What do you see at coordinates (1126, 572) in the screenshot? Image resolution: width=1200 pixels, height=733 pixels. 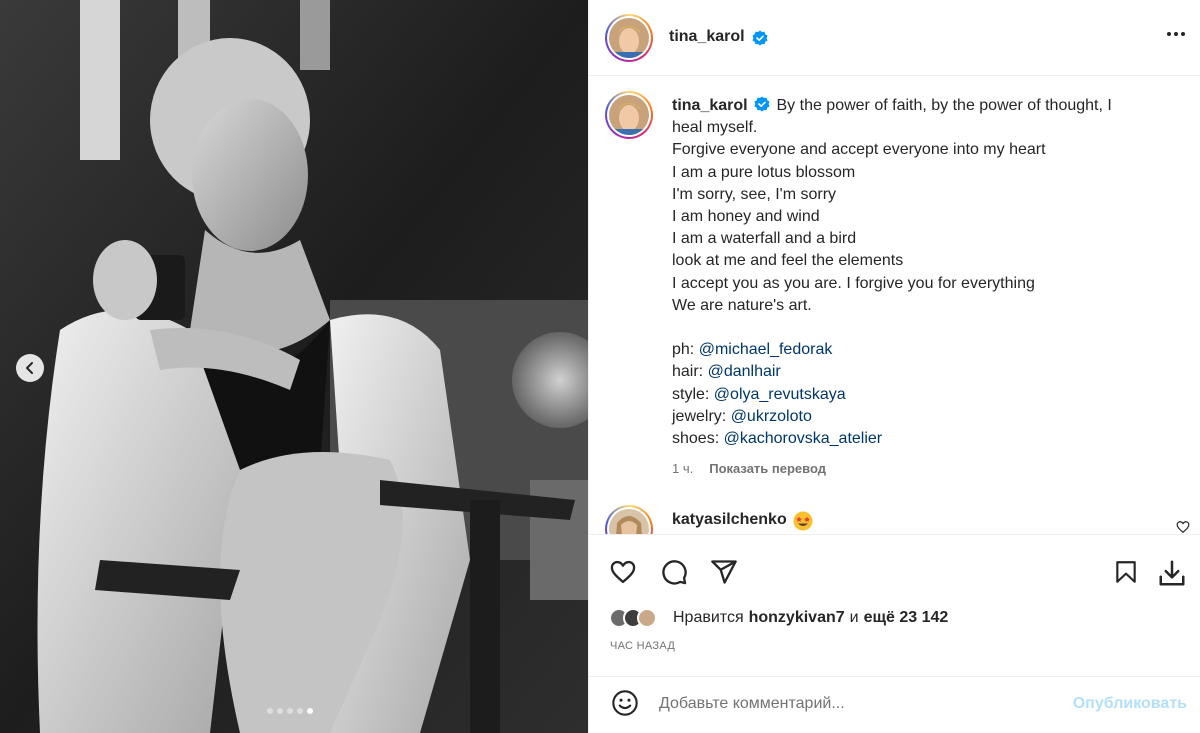 I see `bookmark-icon` at bounding box center [1126, 572].